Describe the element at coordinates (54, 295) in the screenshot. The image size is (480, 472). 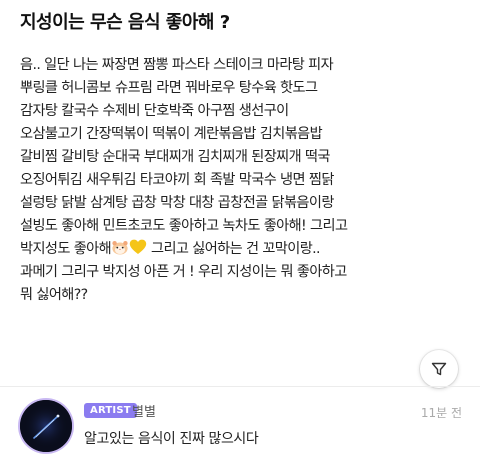
I see `post-line: 뭐 싫어해??` at that location.